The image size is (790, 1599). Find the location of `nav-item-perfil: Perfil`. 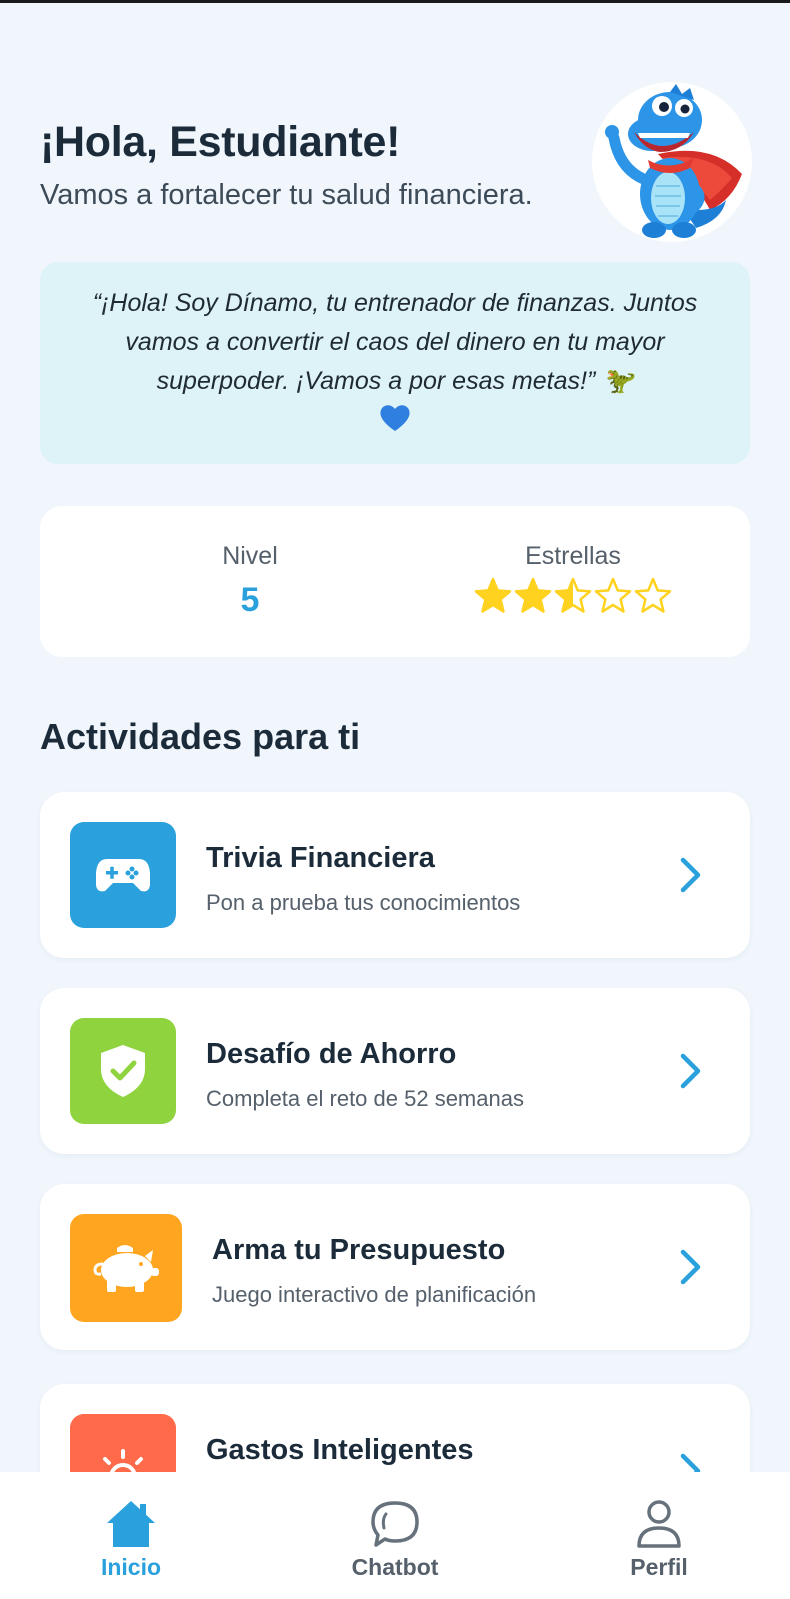

nav-item-perfil: Perfil is located at coordinates (659, 1539).